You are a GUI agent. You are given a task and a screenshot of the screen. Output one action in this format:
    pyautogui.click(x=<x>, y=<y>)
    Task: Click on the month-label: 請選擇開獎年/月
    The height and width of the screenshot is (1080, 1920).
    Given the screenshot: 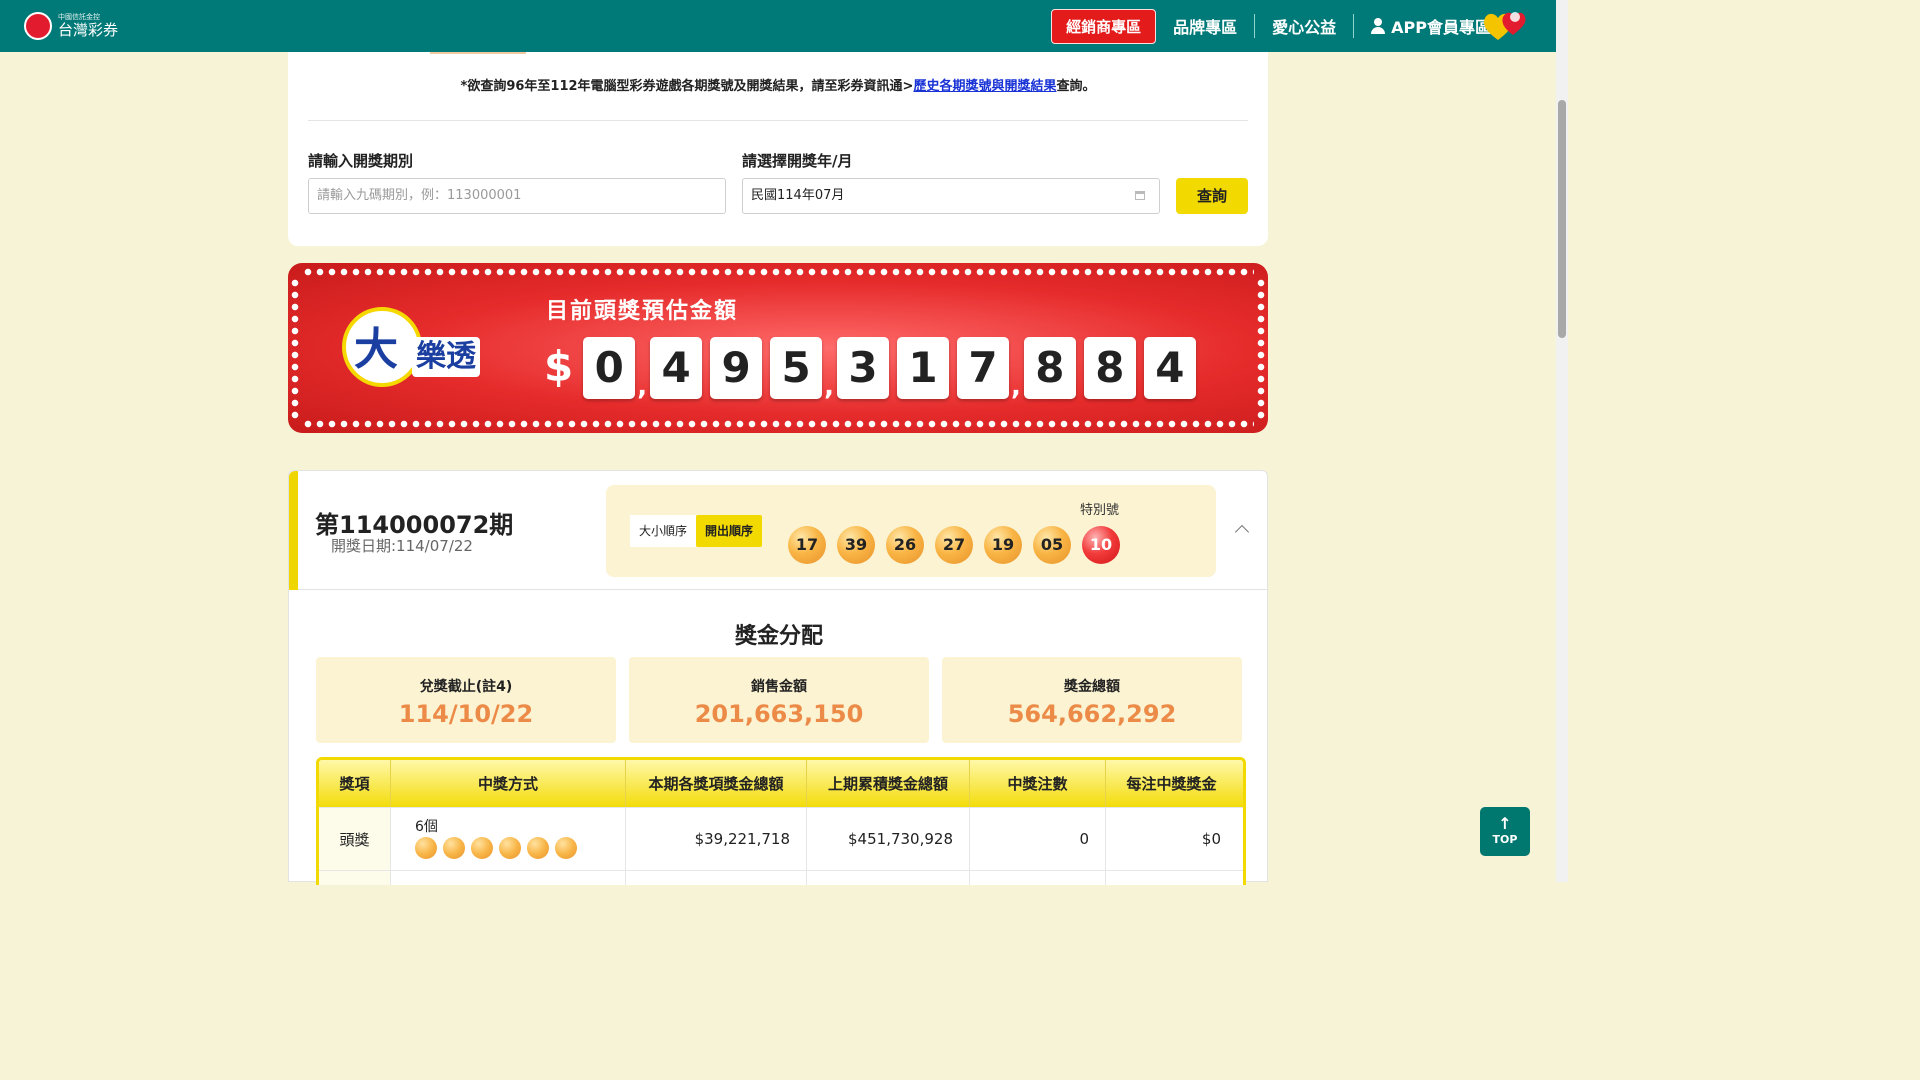 What is the action you would take?
    pyautogui.click(x=797, y=161)
    